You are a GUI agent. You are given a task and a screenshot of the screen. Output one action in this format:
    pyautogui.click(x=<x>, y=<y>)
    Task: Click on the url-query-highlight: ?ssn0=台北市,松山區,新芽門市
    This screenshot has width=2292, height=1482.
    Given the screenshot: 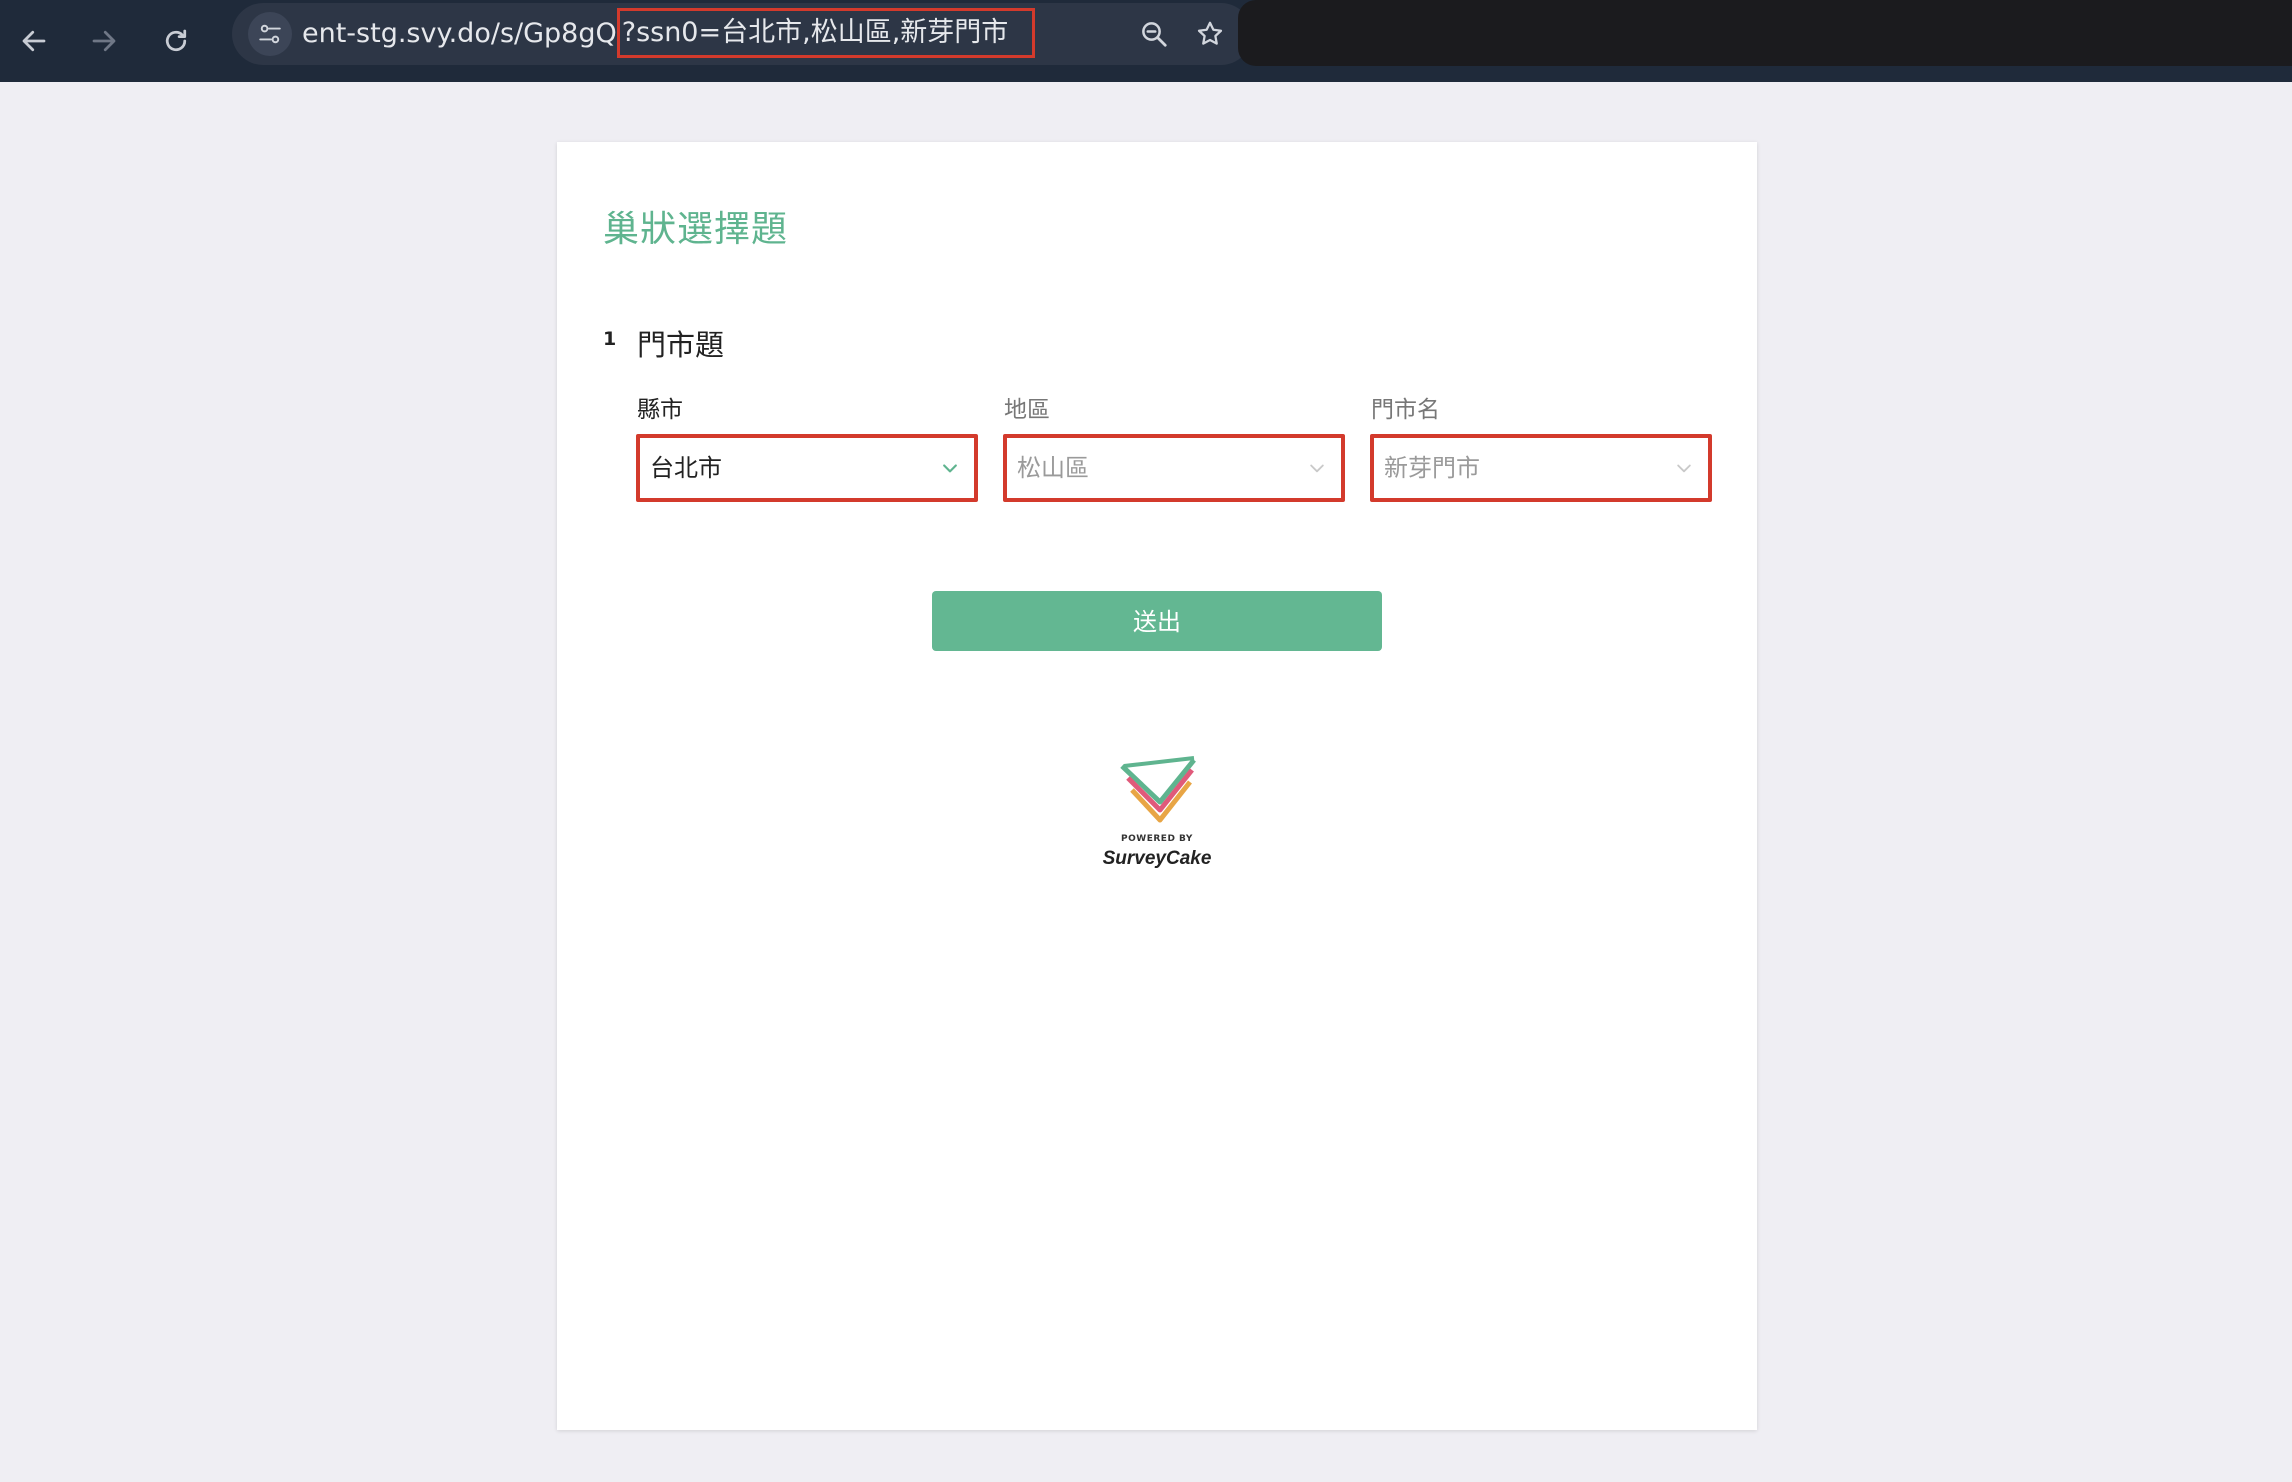 What is the action you would take?
    pyautogui.click(x=826, y=32)
    